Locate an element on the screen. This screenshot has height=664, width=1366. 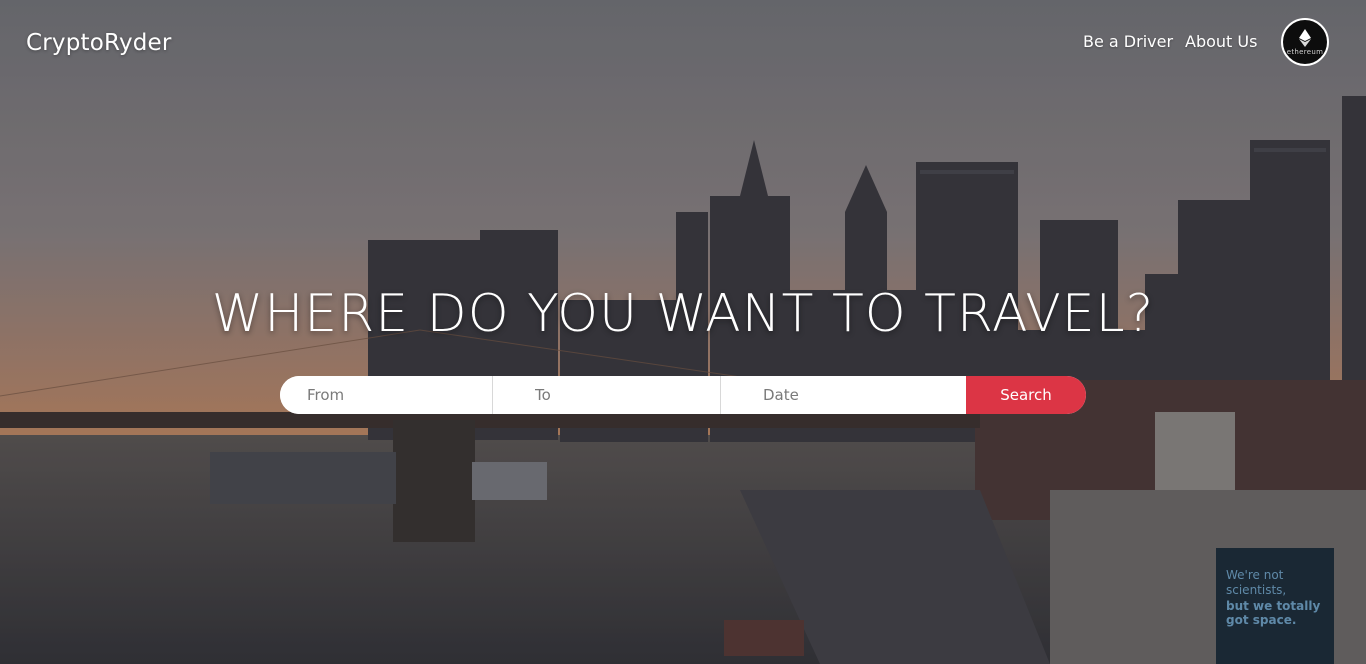
ethereum-badge: ethereum is located at coordinates (1305, 42).